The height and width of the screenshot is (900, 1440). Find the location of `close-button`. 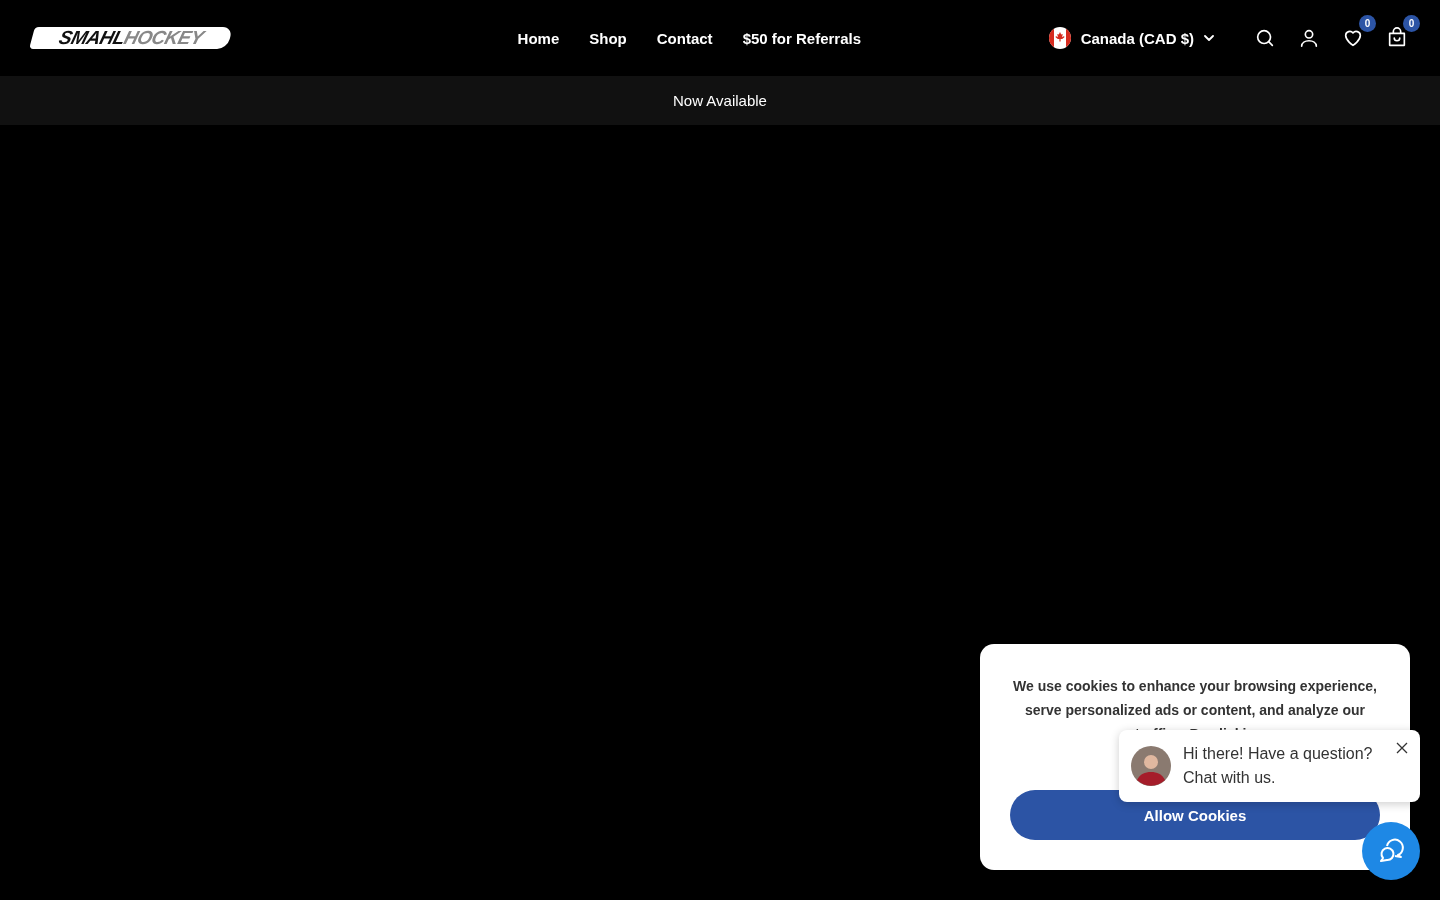

close-button is located at coordinates (1402, 748).